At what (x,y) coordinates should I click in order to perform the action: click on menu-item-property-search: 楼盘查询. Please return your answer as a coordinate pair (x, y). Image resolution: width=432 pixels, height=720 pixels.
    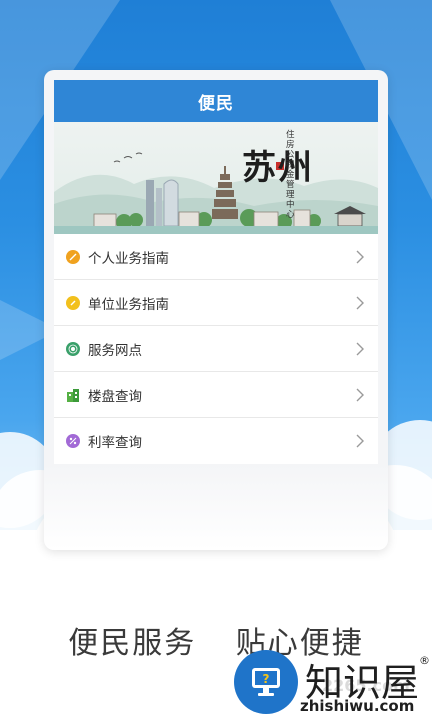
    Looking at the image, I should click on (216, 395).